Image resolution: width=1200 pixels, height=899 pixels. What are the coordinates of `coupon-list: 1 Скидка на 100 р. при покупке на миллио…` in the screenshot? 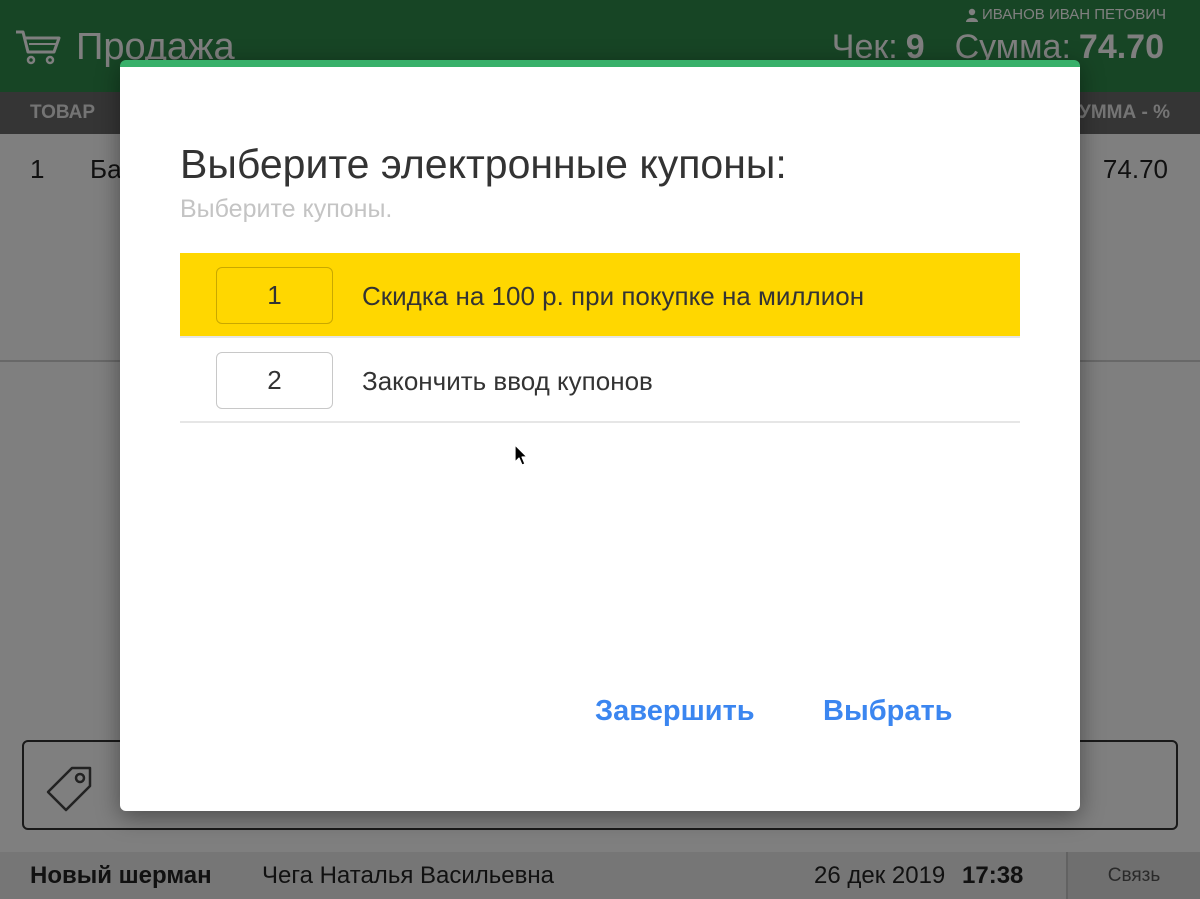 It's located at (600, 338).